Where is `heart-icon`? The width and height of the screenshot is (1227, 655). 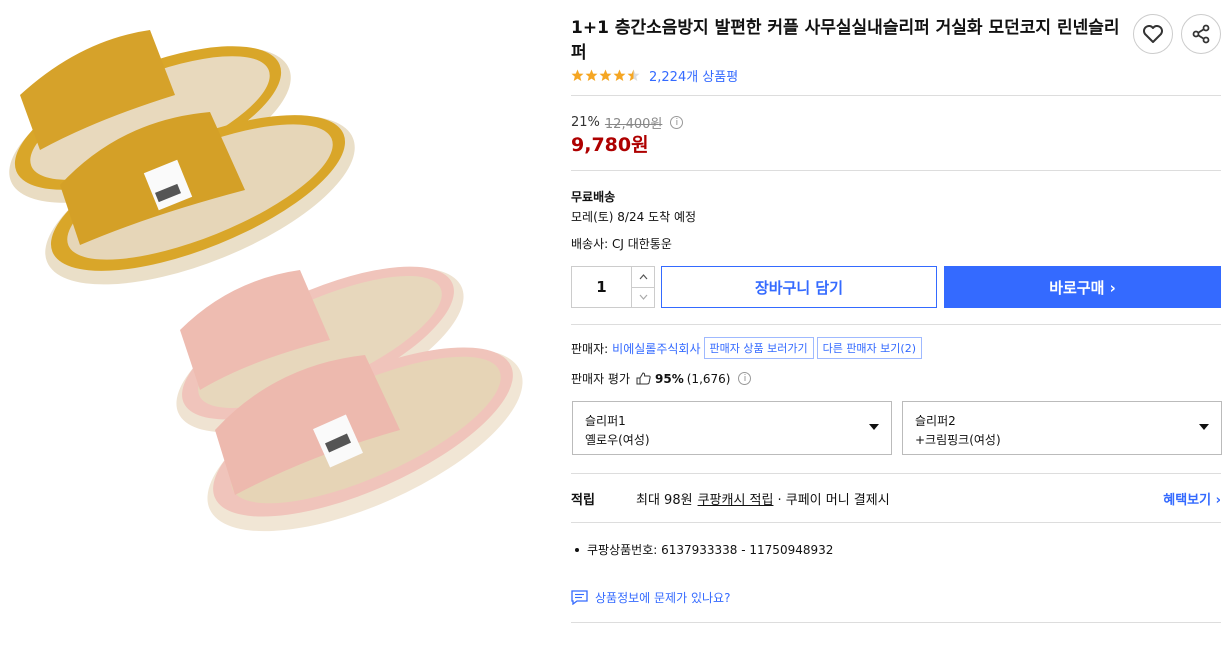 heart-icon is located at coordinates (1153, 34).